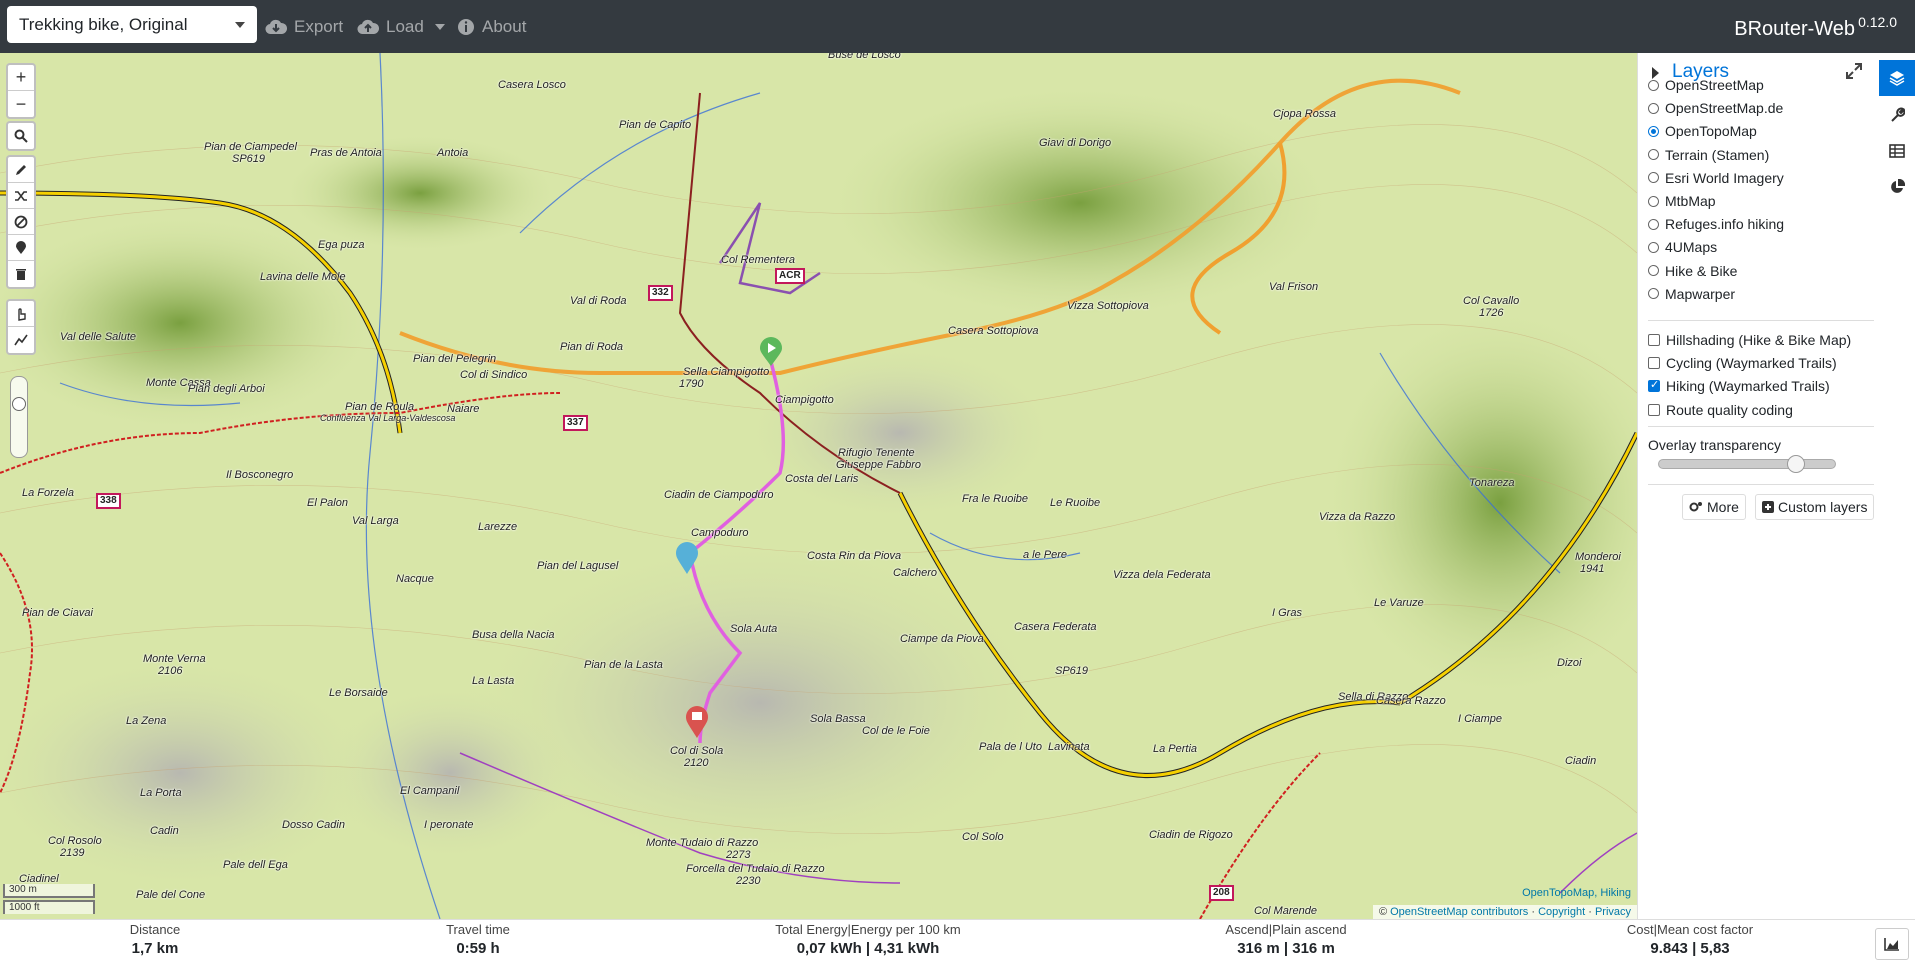 This screenshot has width=1915, height=966. I want to click on base-layer-option: Refuges.info hiking, so click(1716, 224).